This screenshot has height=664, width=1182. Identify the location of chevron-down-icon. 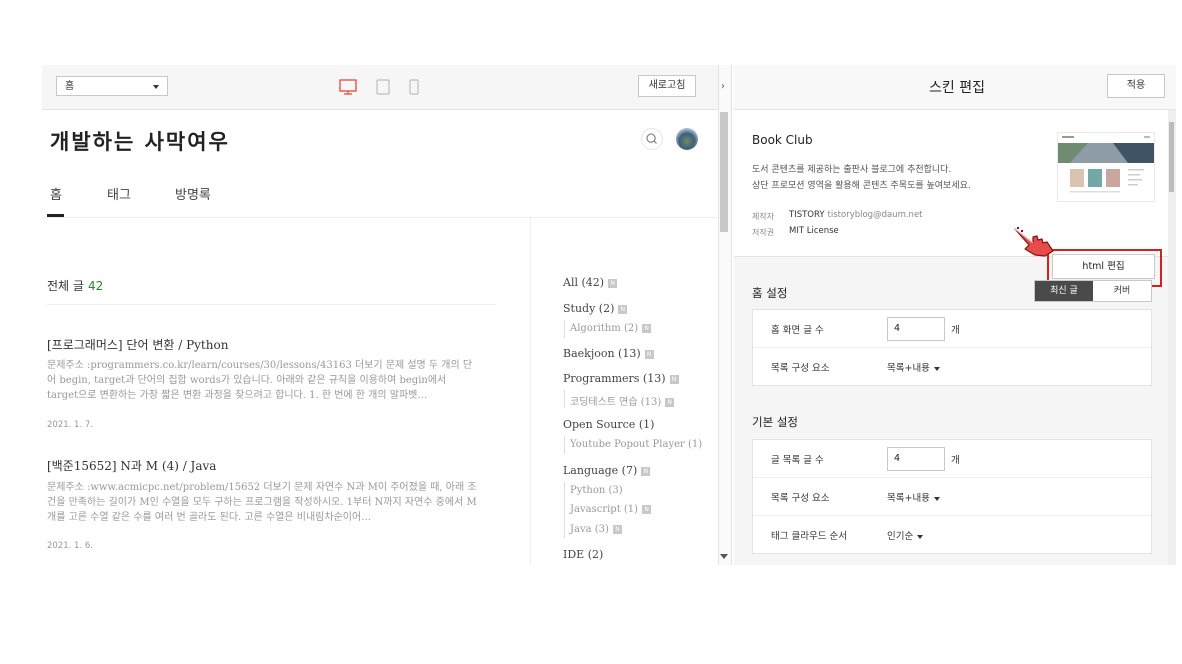
(156, 87).